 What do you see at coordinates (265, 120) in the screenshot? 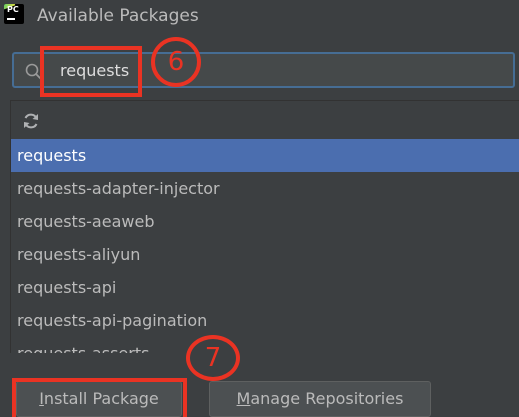
I see `list-toolbar` at bounding box center [265, 120].